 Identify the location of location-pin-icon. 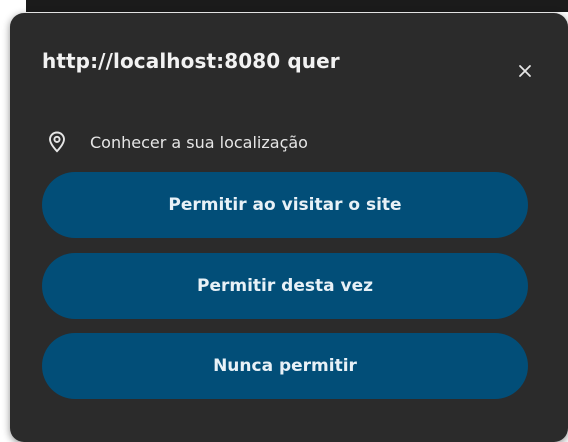
(57, 142).